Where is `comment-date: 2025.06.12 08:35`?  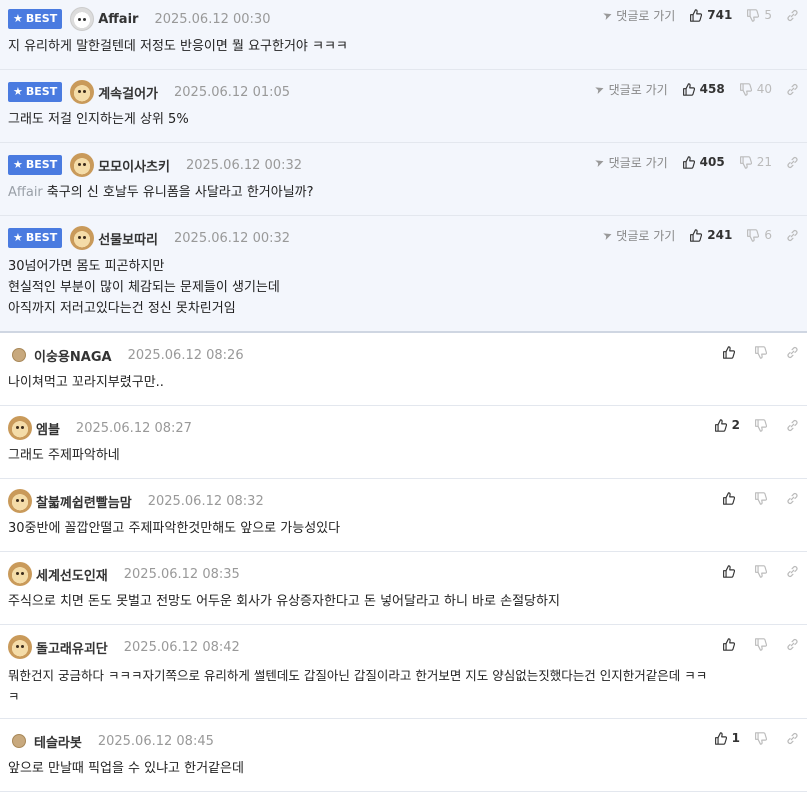
comment-date: 2025.06.12 08:35 is located at coordinates (181, 574).